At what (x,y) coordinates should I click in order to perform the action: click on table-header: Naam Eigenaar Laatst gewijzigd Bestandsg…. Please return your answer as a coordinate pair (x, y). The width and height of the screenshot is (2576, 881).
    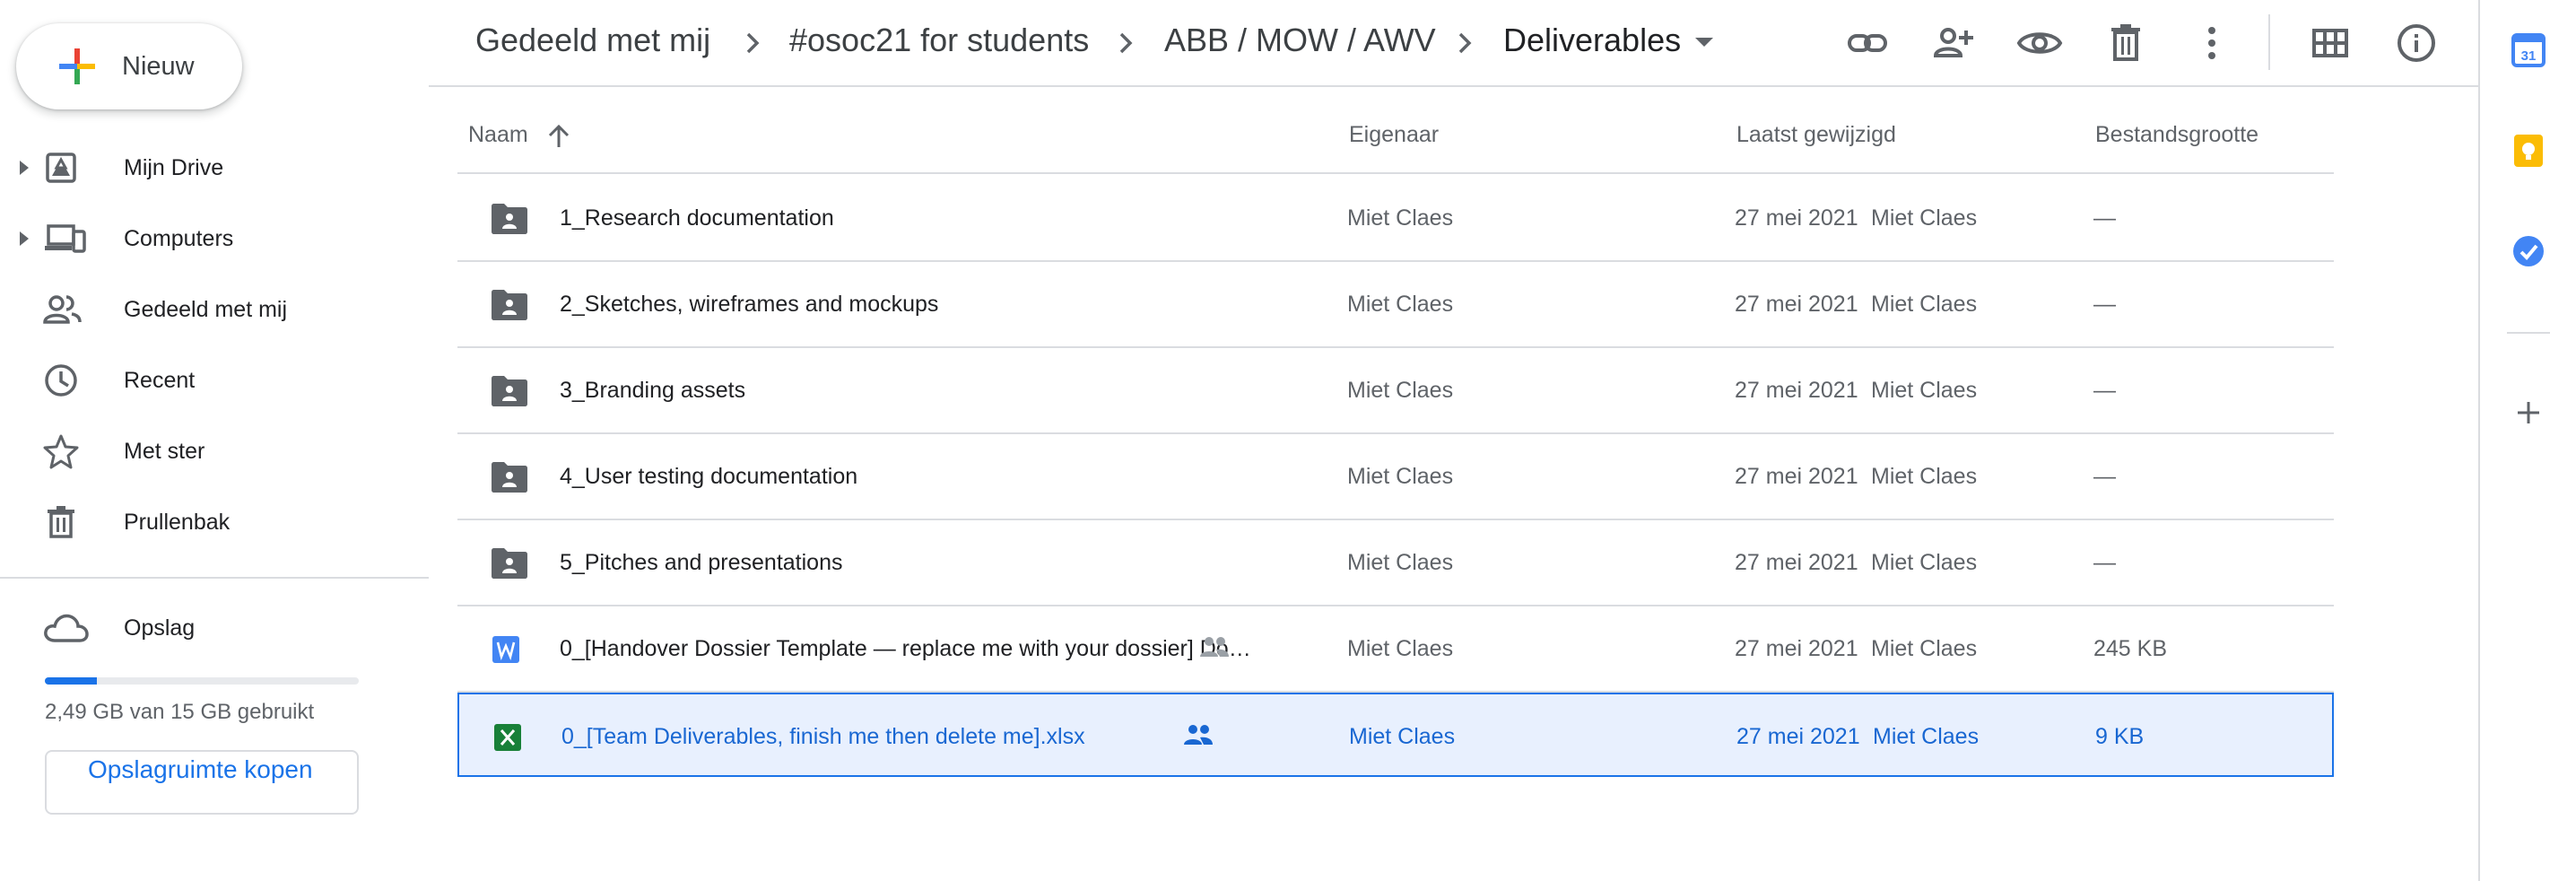
    Looking at the image, I should click on (1395, 133).